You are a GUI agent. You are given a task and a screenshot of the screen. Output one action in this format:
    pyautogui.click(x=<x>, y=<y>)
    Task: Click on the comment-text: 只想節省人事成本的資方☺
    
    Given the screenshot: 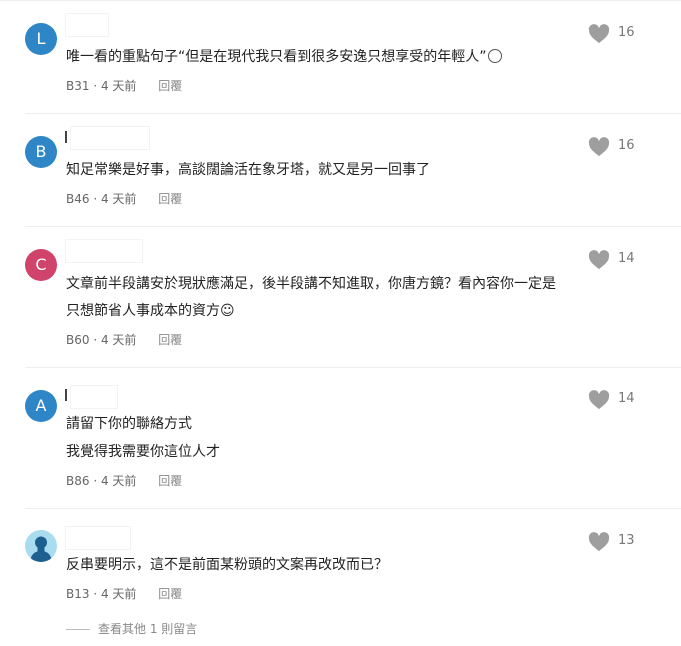 What is the action you would take?
    pyautogui.click(x=150, y=311)
    